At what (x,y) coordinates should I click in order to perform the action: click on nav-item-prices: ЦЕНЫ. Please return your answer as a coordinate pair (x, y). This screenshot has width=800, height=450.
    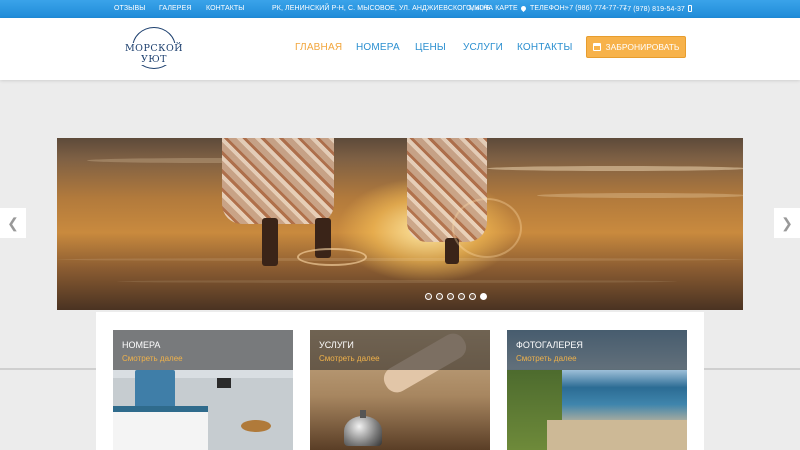
    Looking at the image, I should click on (430, 47).